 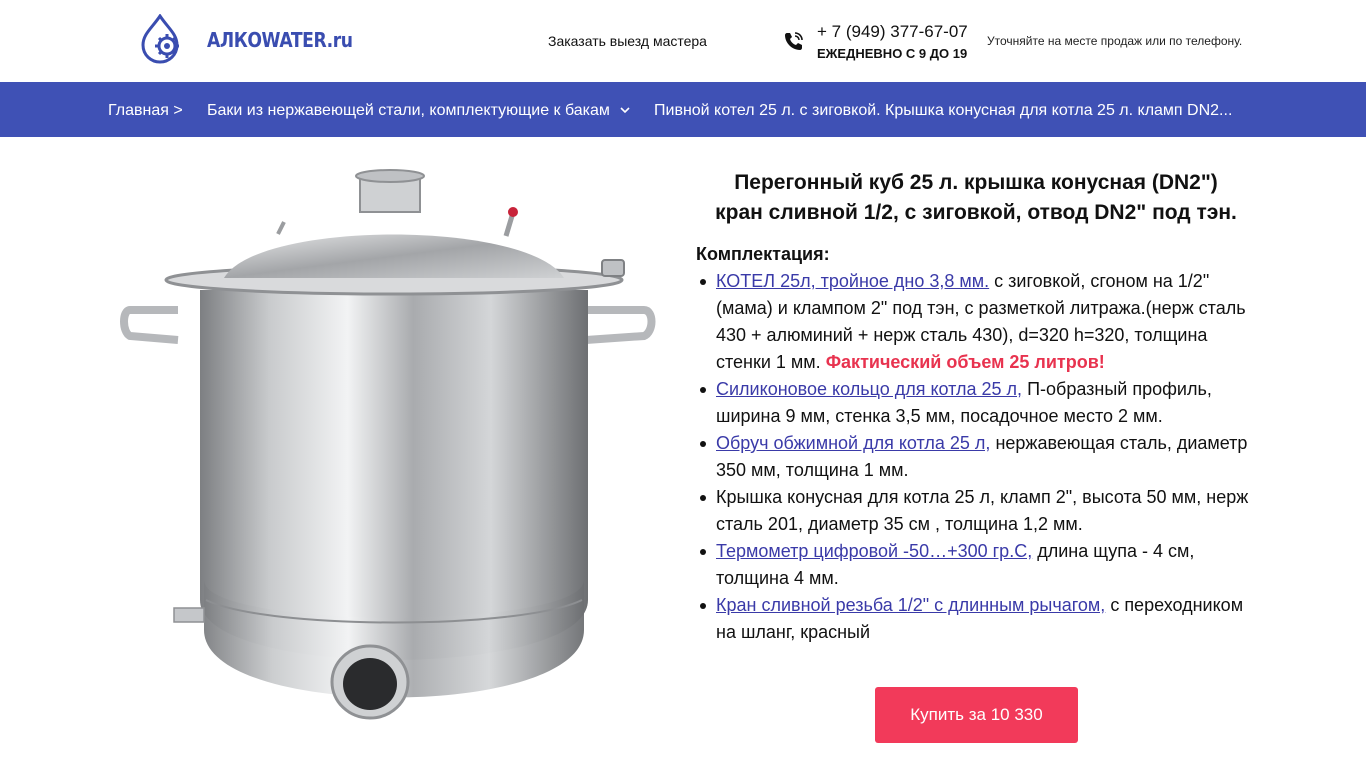 What do you see at coordinates (794, 41) in the screenshot?
I see `phone-icon` at bounding box center [794, 41].